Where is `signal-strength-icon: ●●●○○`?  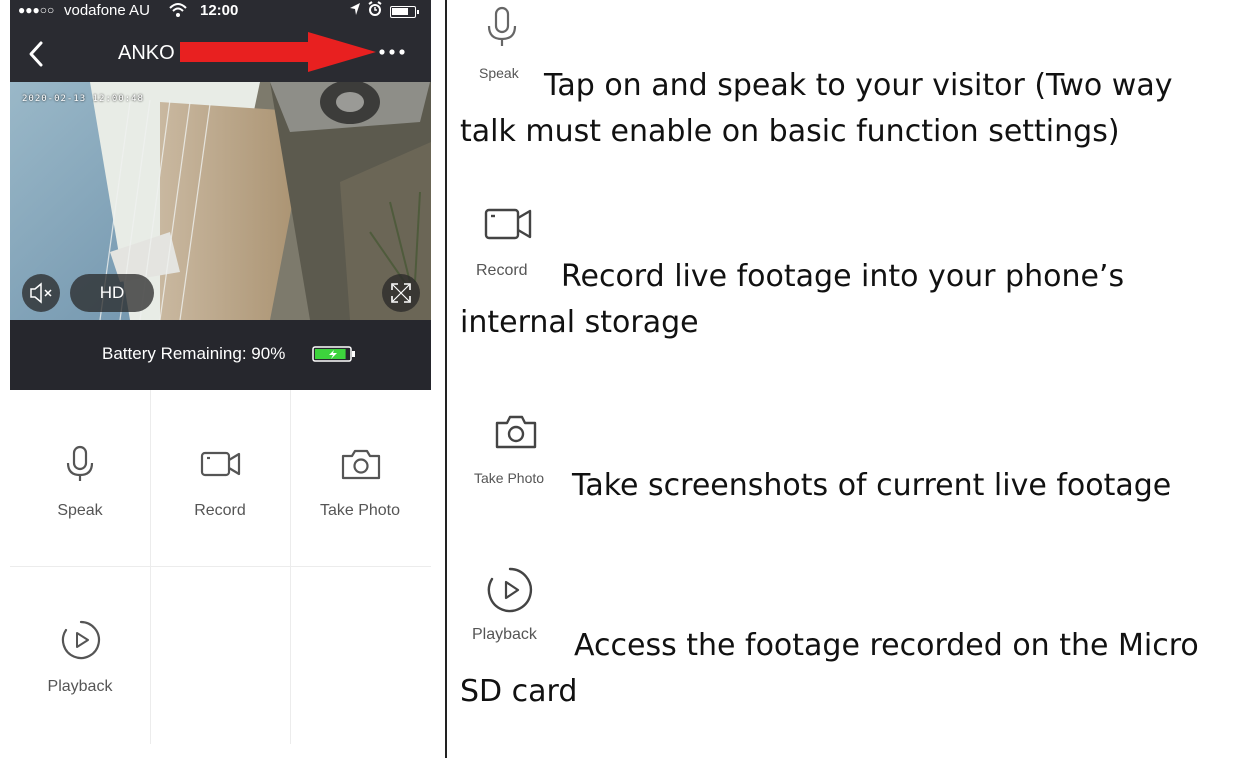 signal-strength-icon: ●●●○○ is located at coordinates (36, 10).